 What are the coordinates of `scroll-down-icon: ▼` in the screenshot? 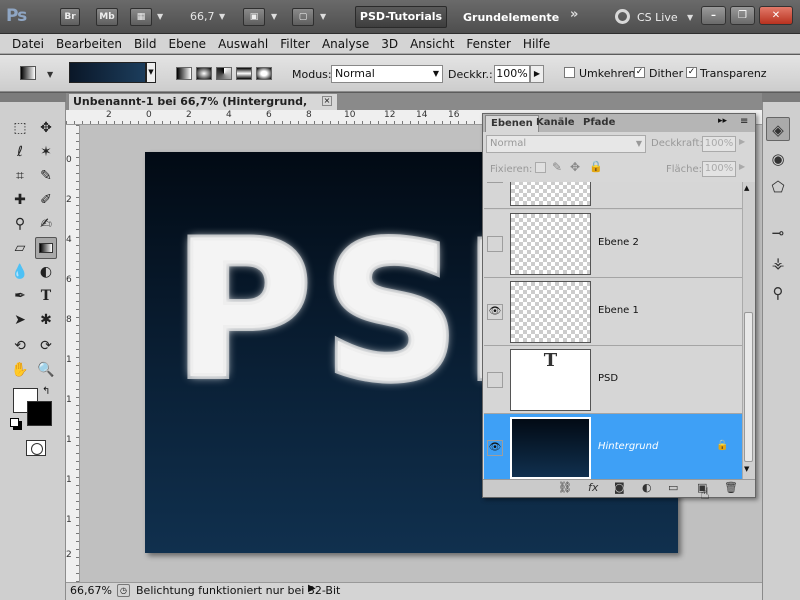 It's located at (746, 469).